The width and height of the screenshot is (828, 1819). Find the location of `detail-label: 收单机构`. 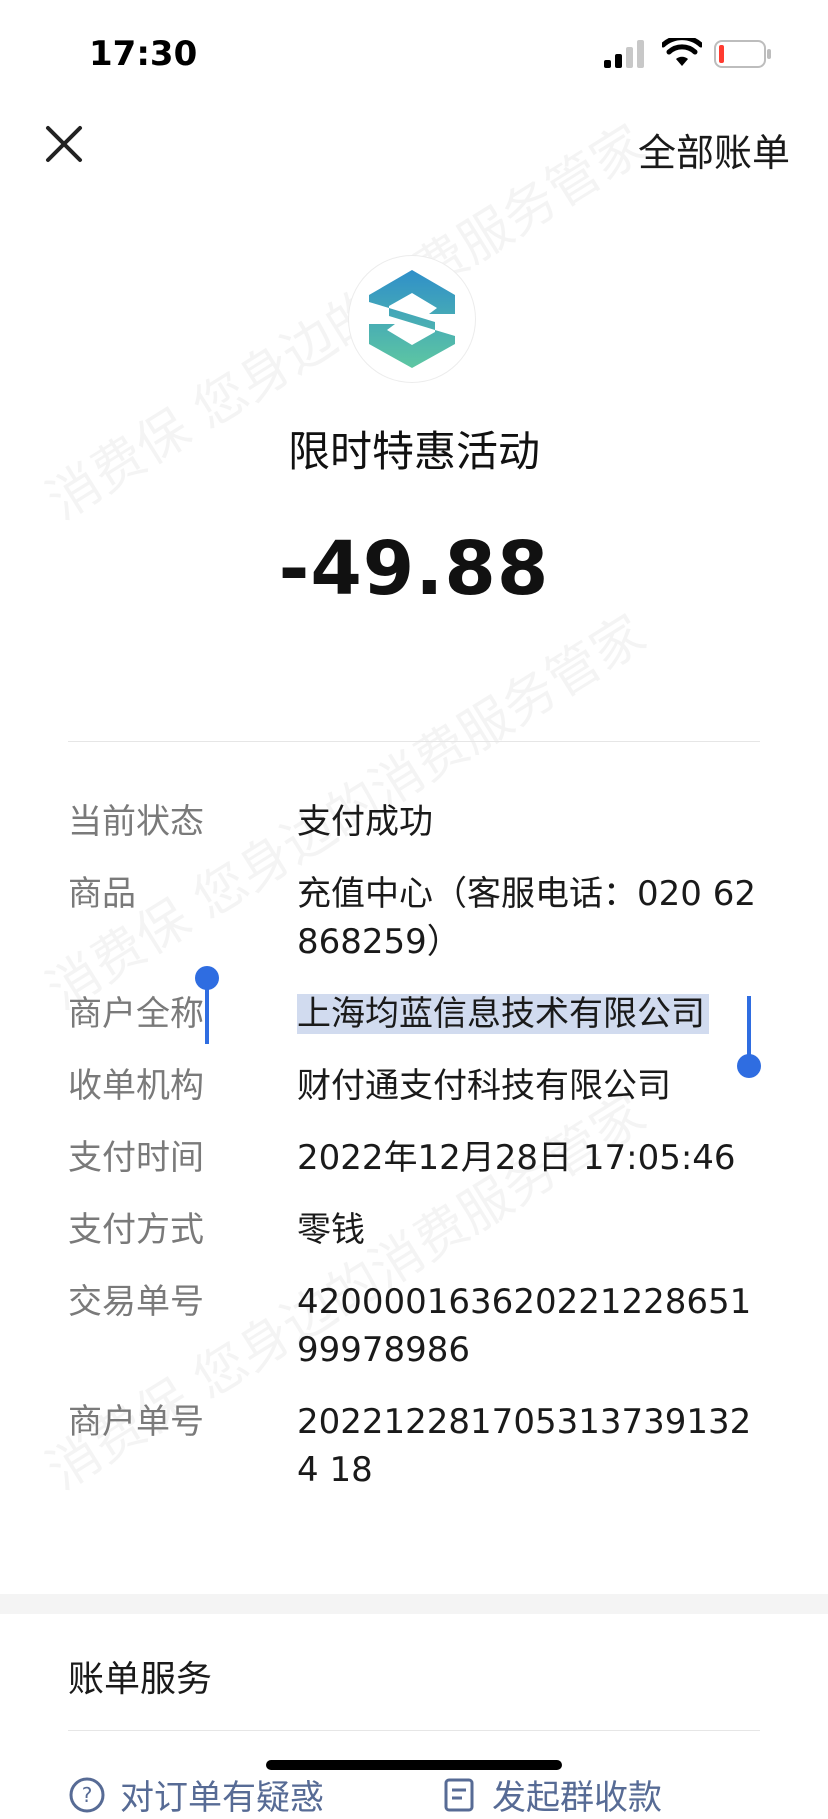

detail-label: 收单机构 is located at coordinates (136, 1086).